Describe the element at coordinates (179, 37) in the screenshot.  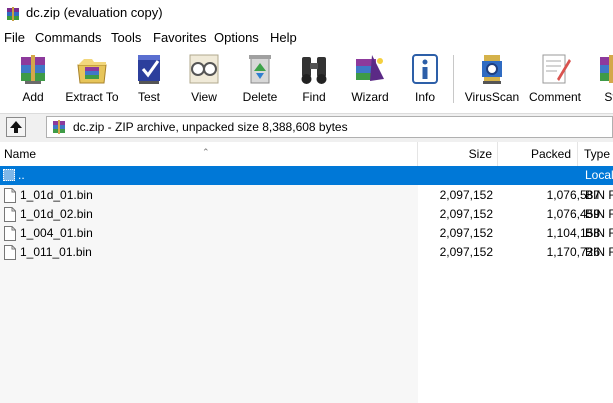
I see `menu-favorites: Favorites` at that location.